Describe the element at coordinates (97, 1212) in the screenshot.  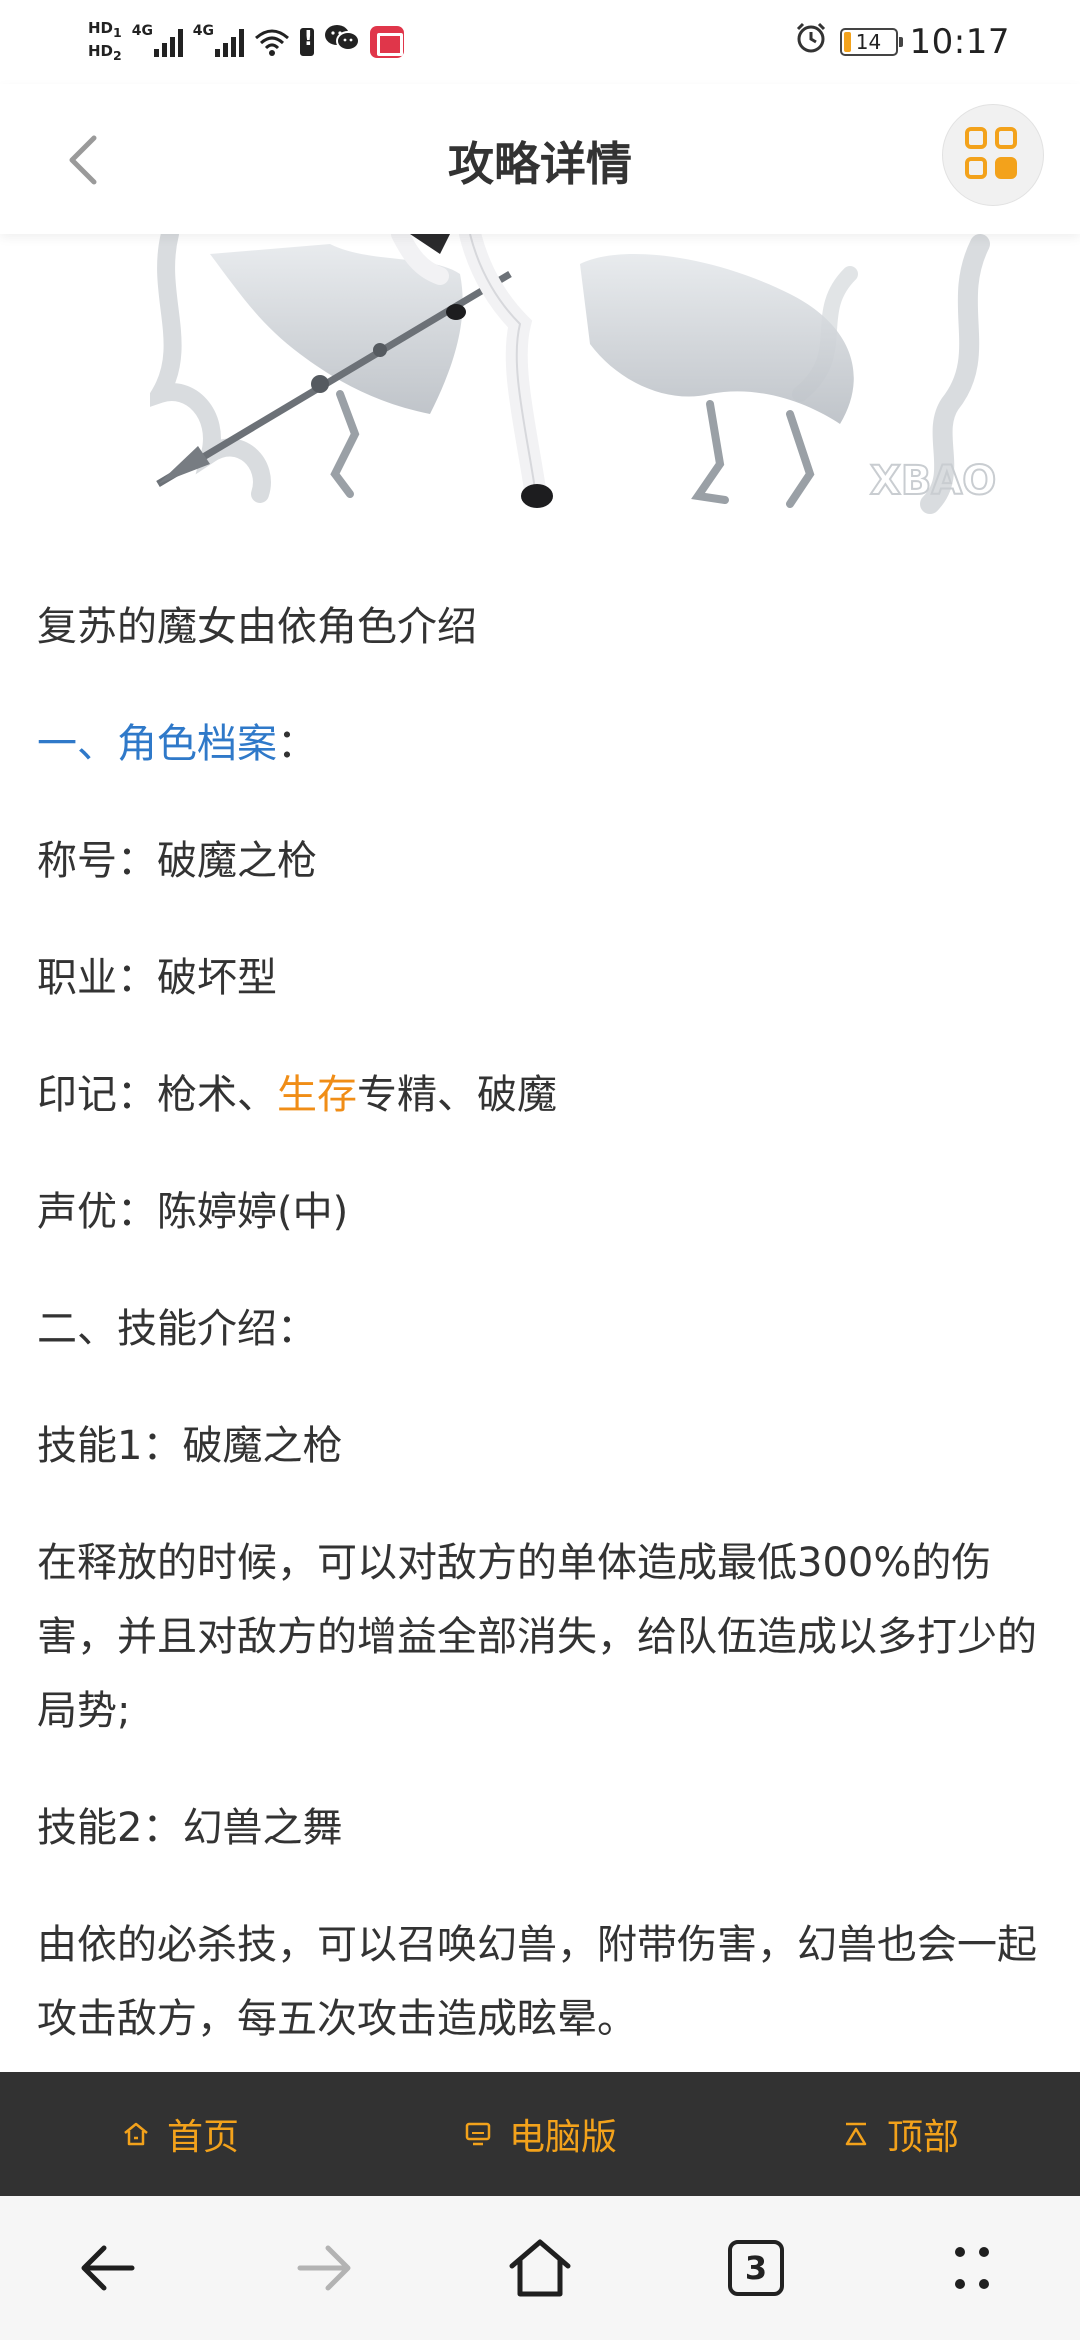
I see `field-label: 声优：` at that location.